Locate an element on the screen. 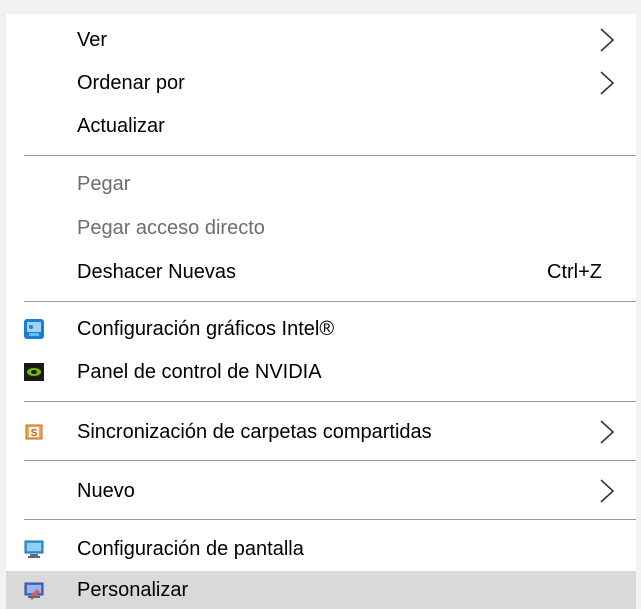  svg-text: S is located at coordinates (34, 433).